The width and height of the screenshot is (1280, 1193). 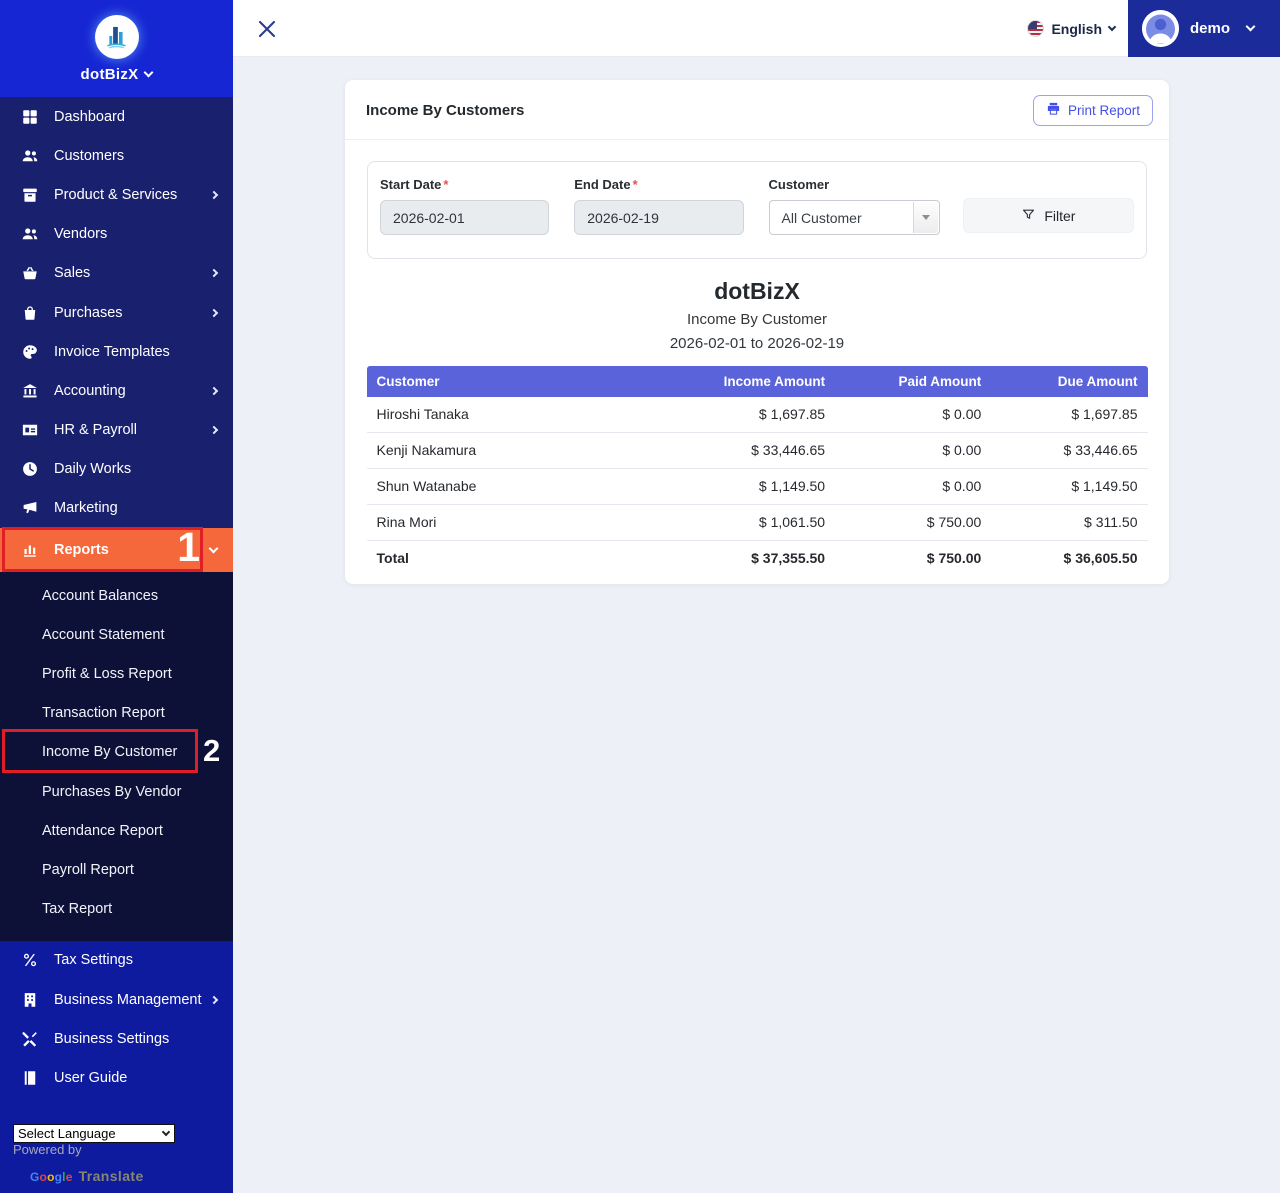 What do you see at coordinates (116, 869) in the screenshot?
I see `submenu-item-payroll-report: Payroll Report` at bounding box center [116, 869].